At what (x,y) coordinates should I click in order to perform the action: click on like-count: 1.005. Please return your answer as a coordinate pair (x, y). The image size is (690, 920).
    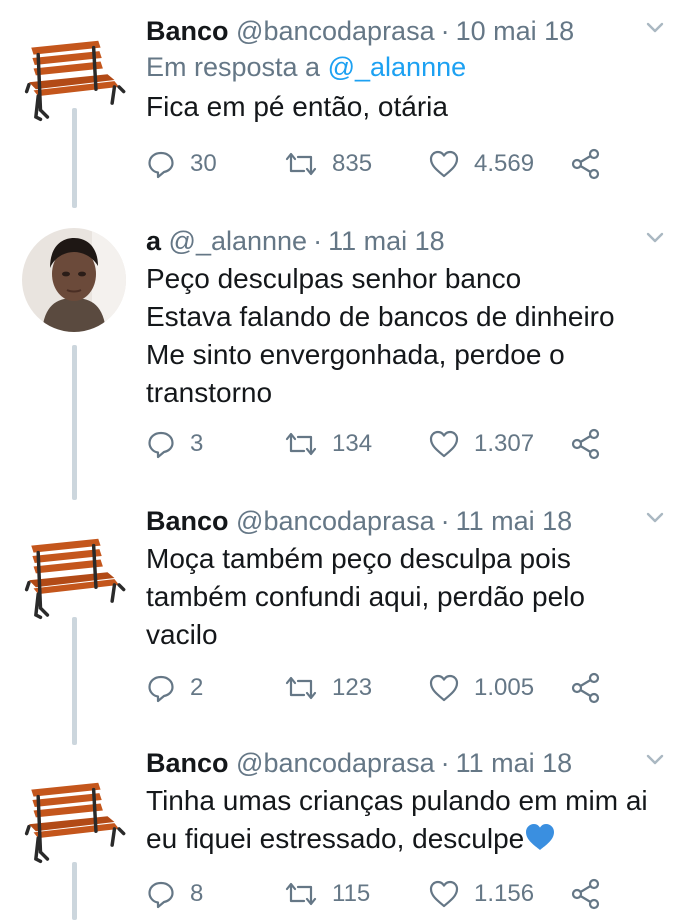
    Looking at the image, I should click on (504, 687).